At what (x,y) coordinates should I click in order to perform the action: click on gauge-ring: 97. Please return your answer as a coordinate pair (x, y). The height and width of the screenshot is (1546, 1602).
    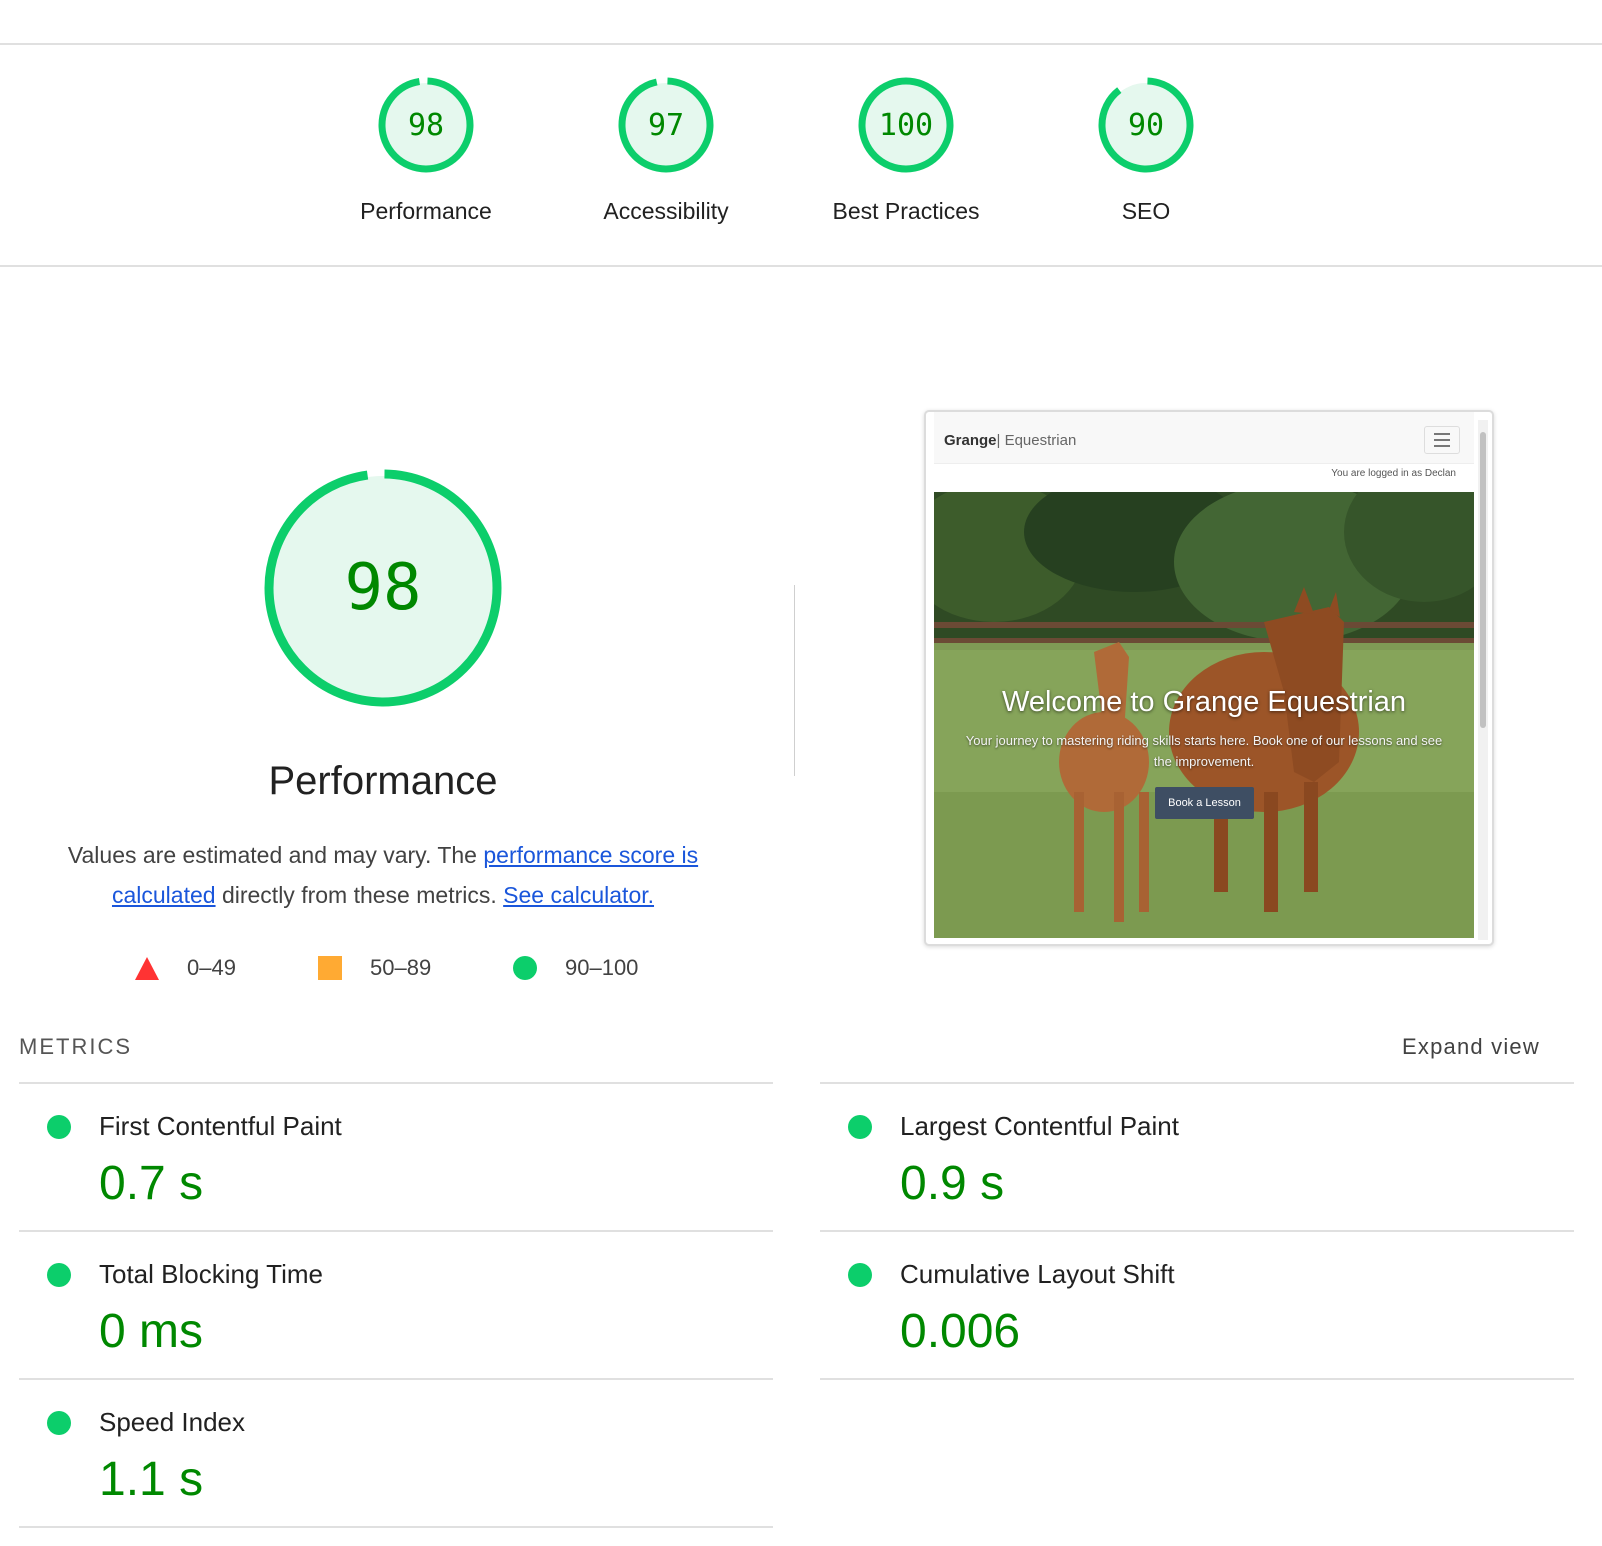
    Looking at the image, I should click on (666, 125).